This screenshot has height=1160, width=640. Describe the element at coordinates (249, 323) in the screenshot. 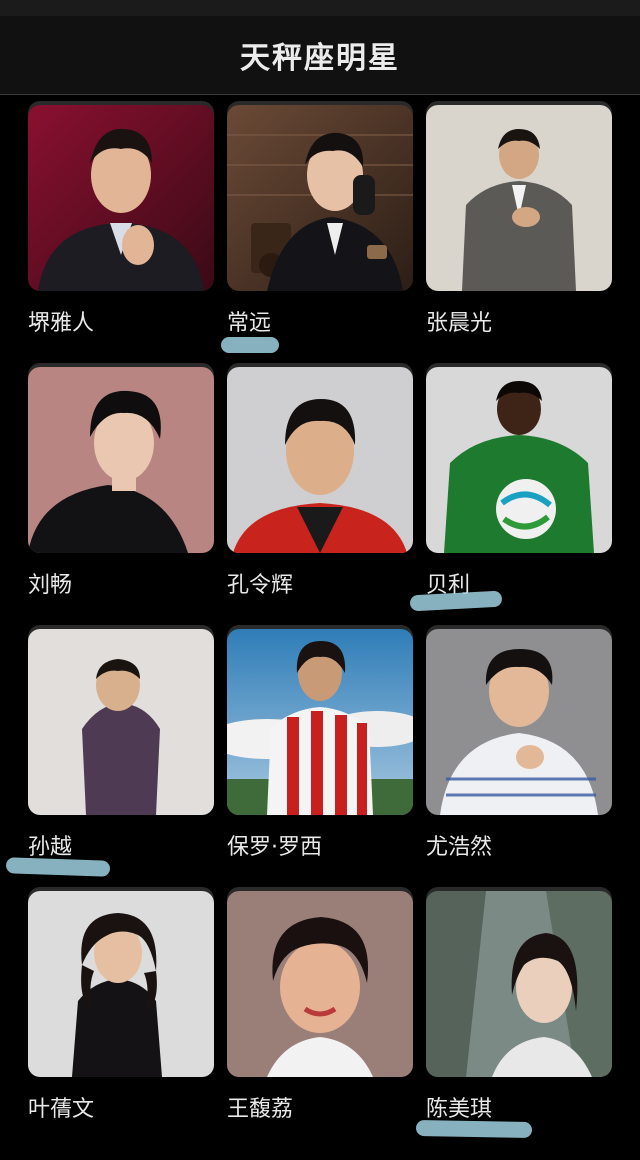

I see `celebrity-name: 常远` at that location.